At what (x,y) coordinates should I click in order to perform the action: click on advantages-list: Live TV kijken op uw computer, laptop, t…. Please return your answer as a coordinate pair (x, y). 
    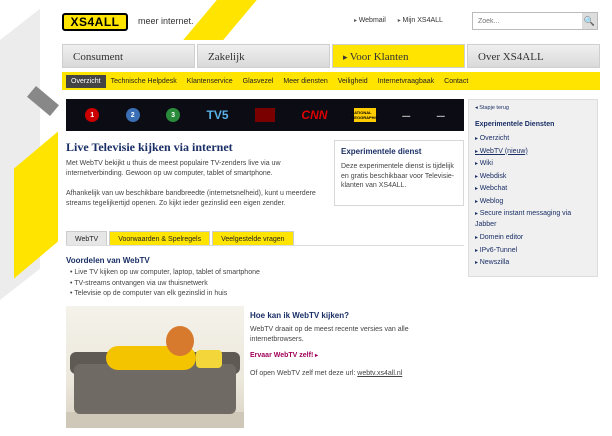
    Looking at the image, I should click on (165, 284).